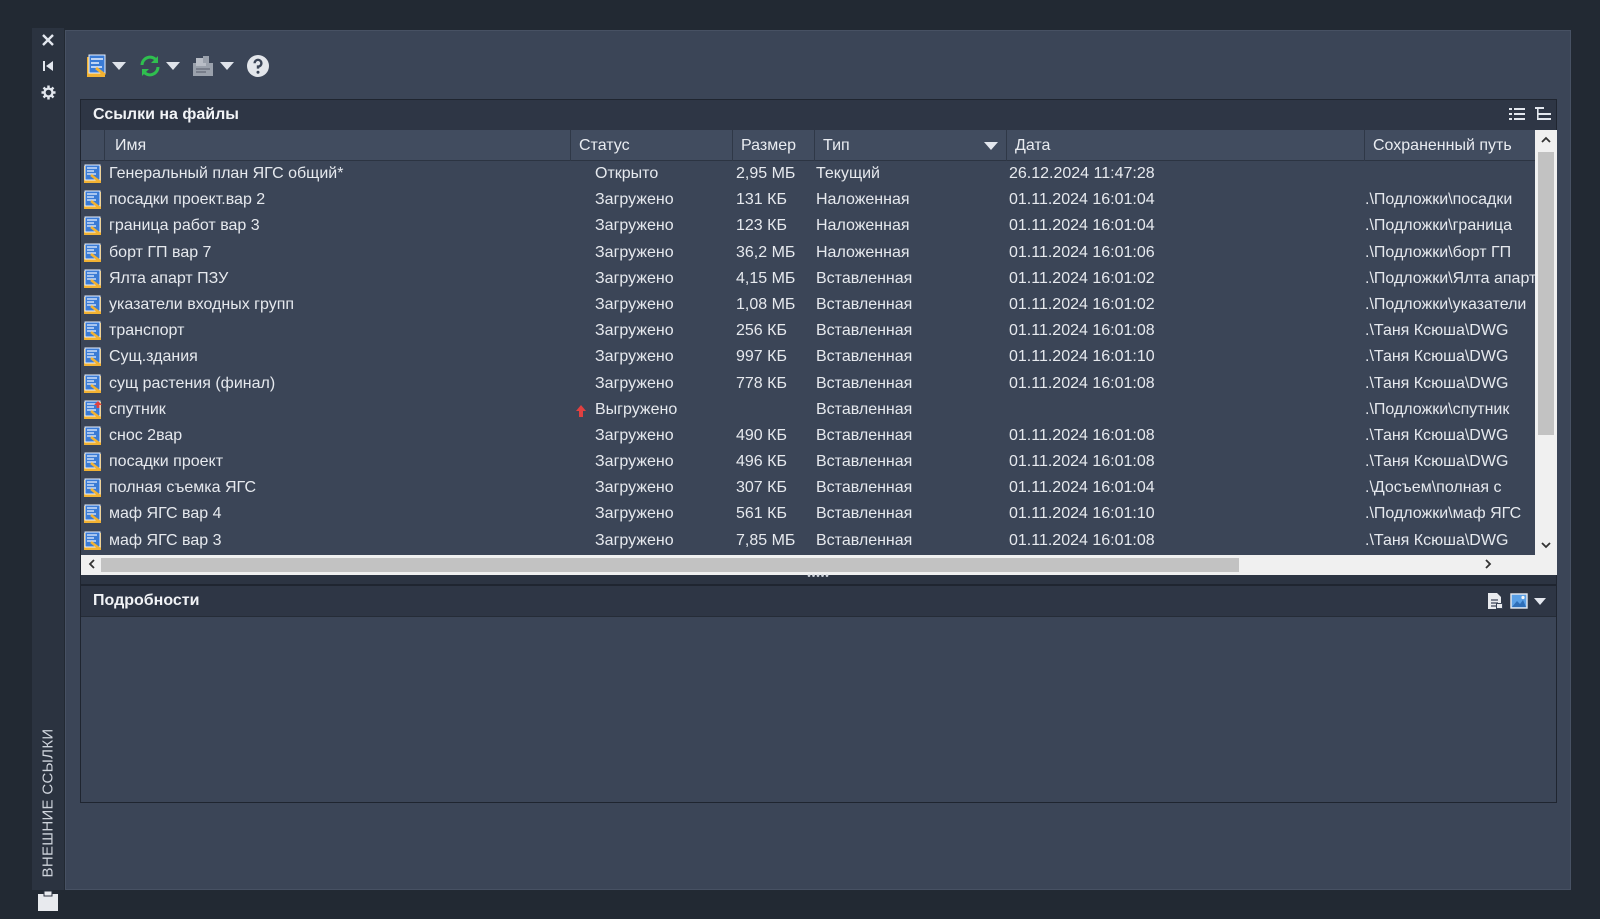 The width and height of the screenshot is (1600, 919). Describe the element at coordinates (670, 565) in the screenshot. I see `horizontal-scroll-thumb` at that location.